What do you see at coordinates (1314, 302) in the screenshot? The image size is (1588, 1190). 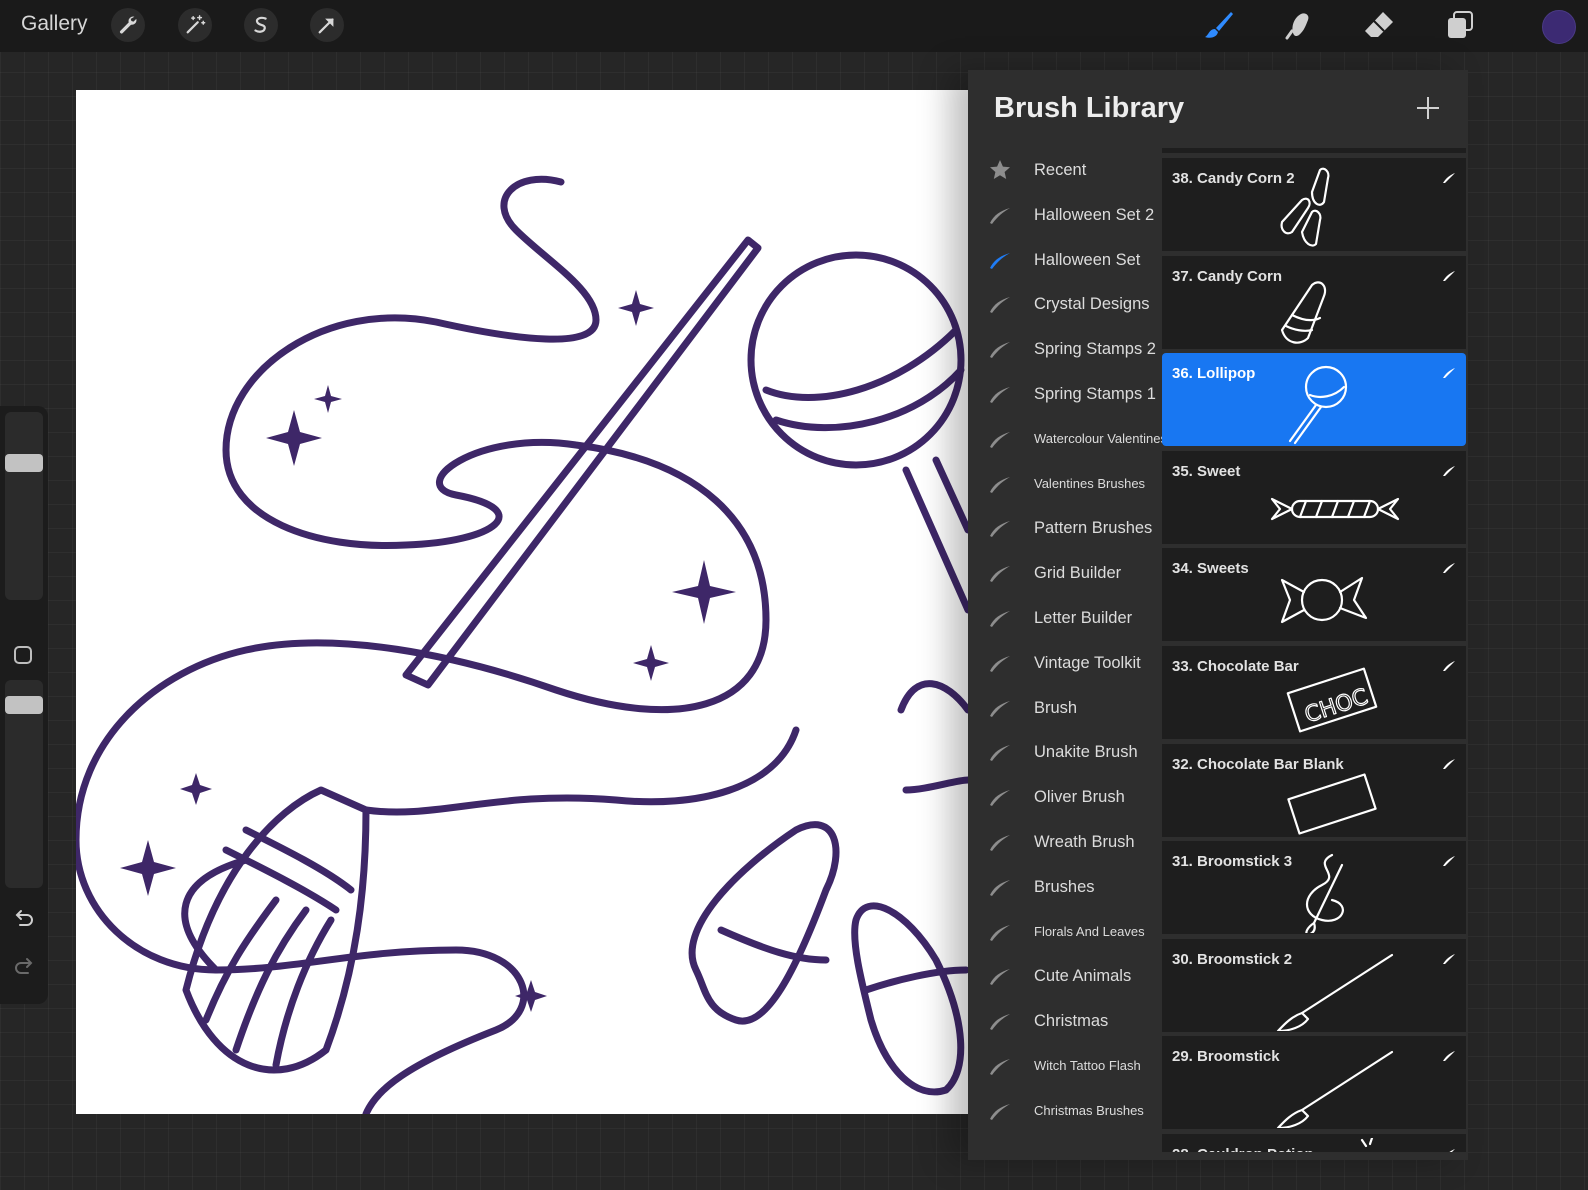 I see `brush-item: 37. Candy Corn` at bounding box center [1314, 302].